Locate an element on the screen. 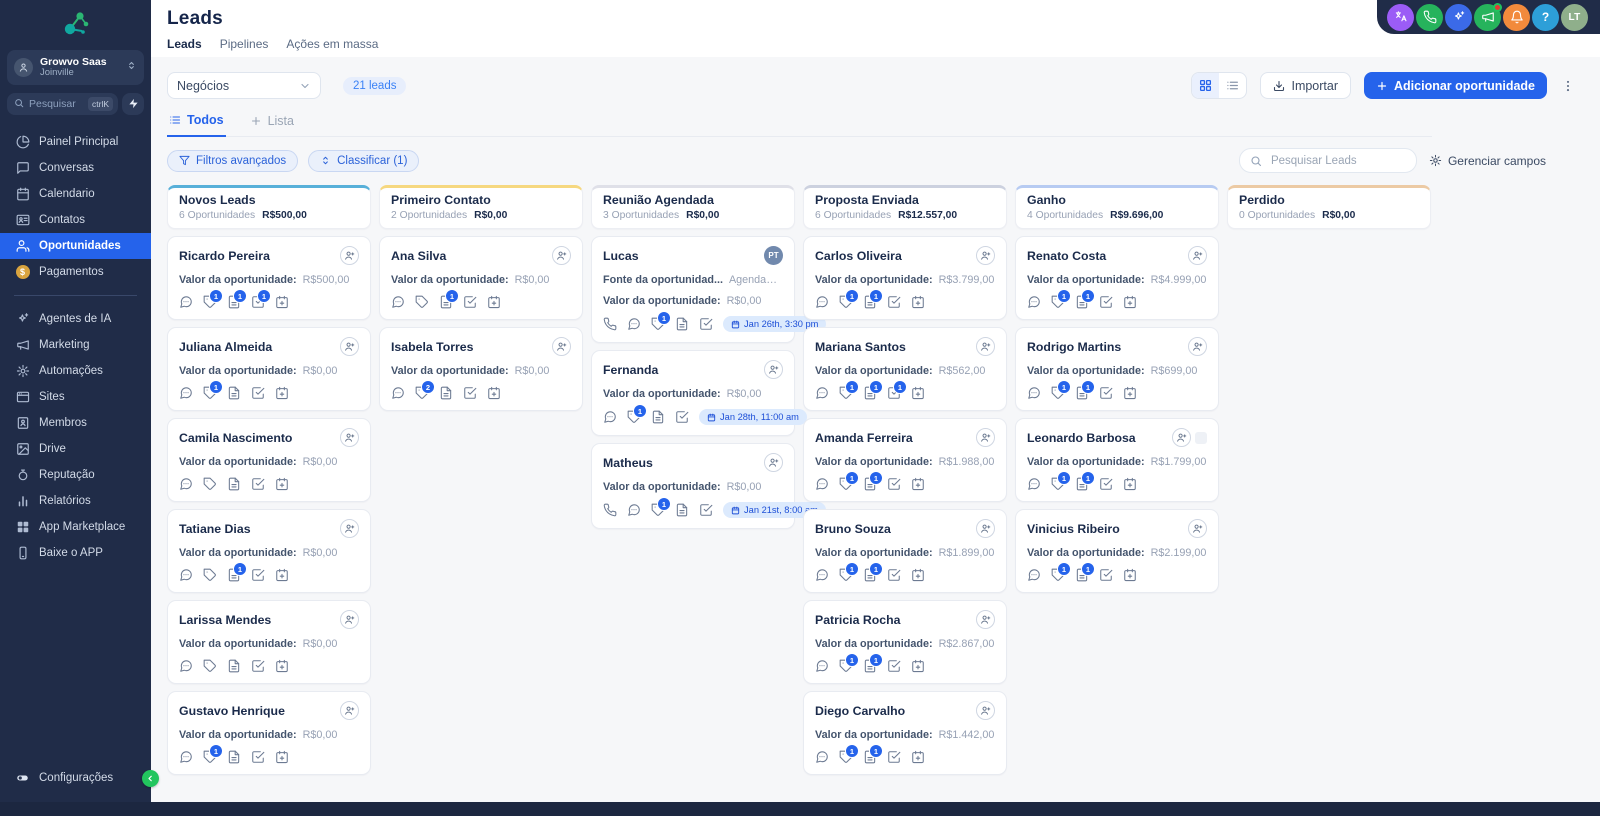 This screenshot has height=816, width=1600. card-task-icon: 1 is located at coordinates (261, 299).